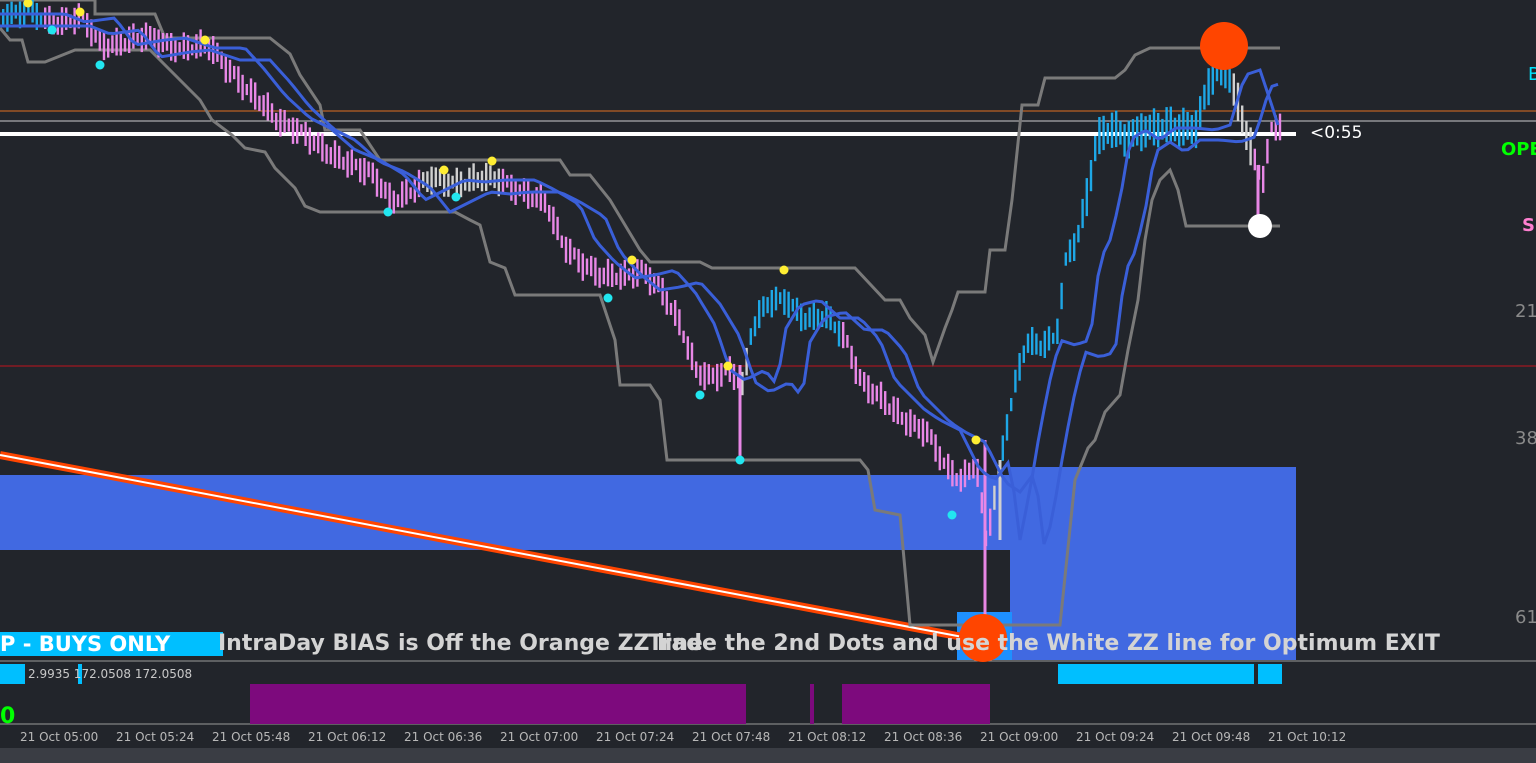 This screenshot has height=763, width=1536. What do you see at coordinates (8, 716) in the screenshot?
I see `indicator-zero-label: 0` at bounding box center [8, 716].